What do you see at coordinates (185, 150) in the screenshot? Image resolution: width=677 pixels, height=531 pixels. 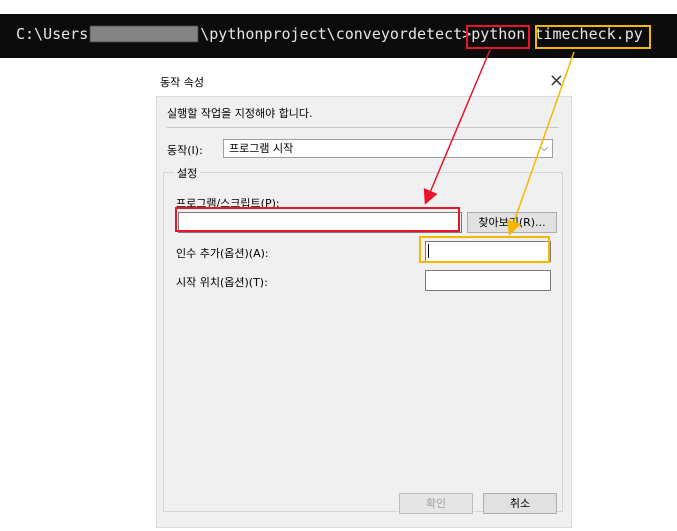 I see `action-label: 동작(I):` at bounding box center [185, 150].